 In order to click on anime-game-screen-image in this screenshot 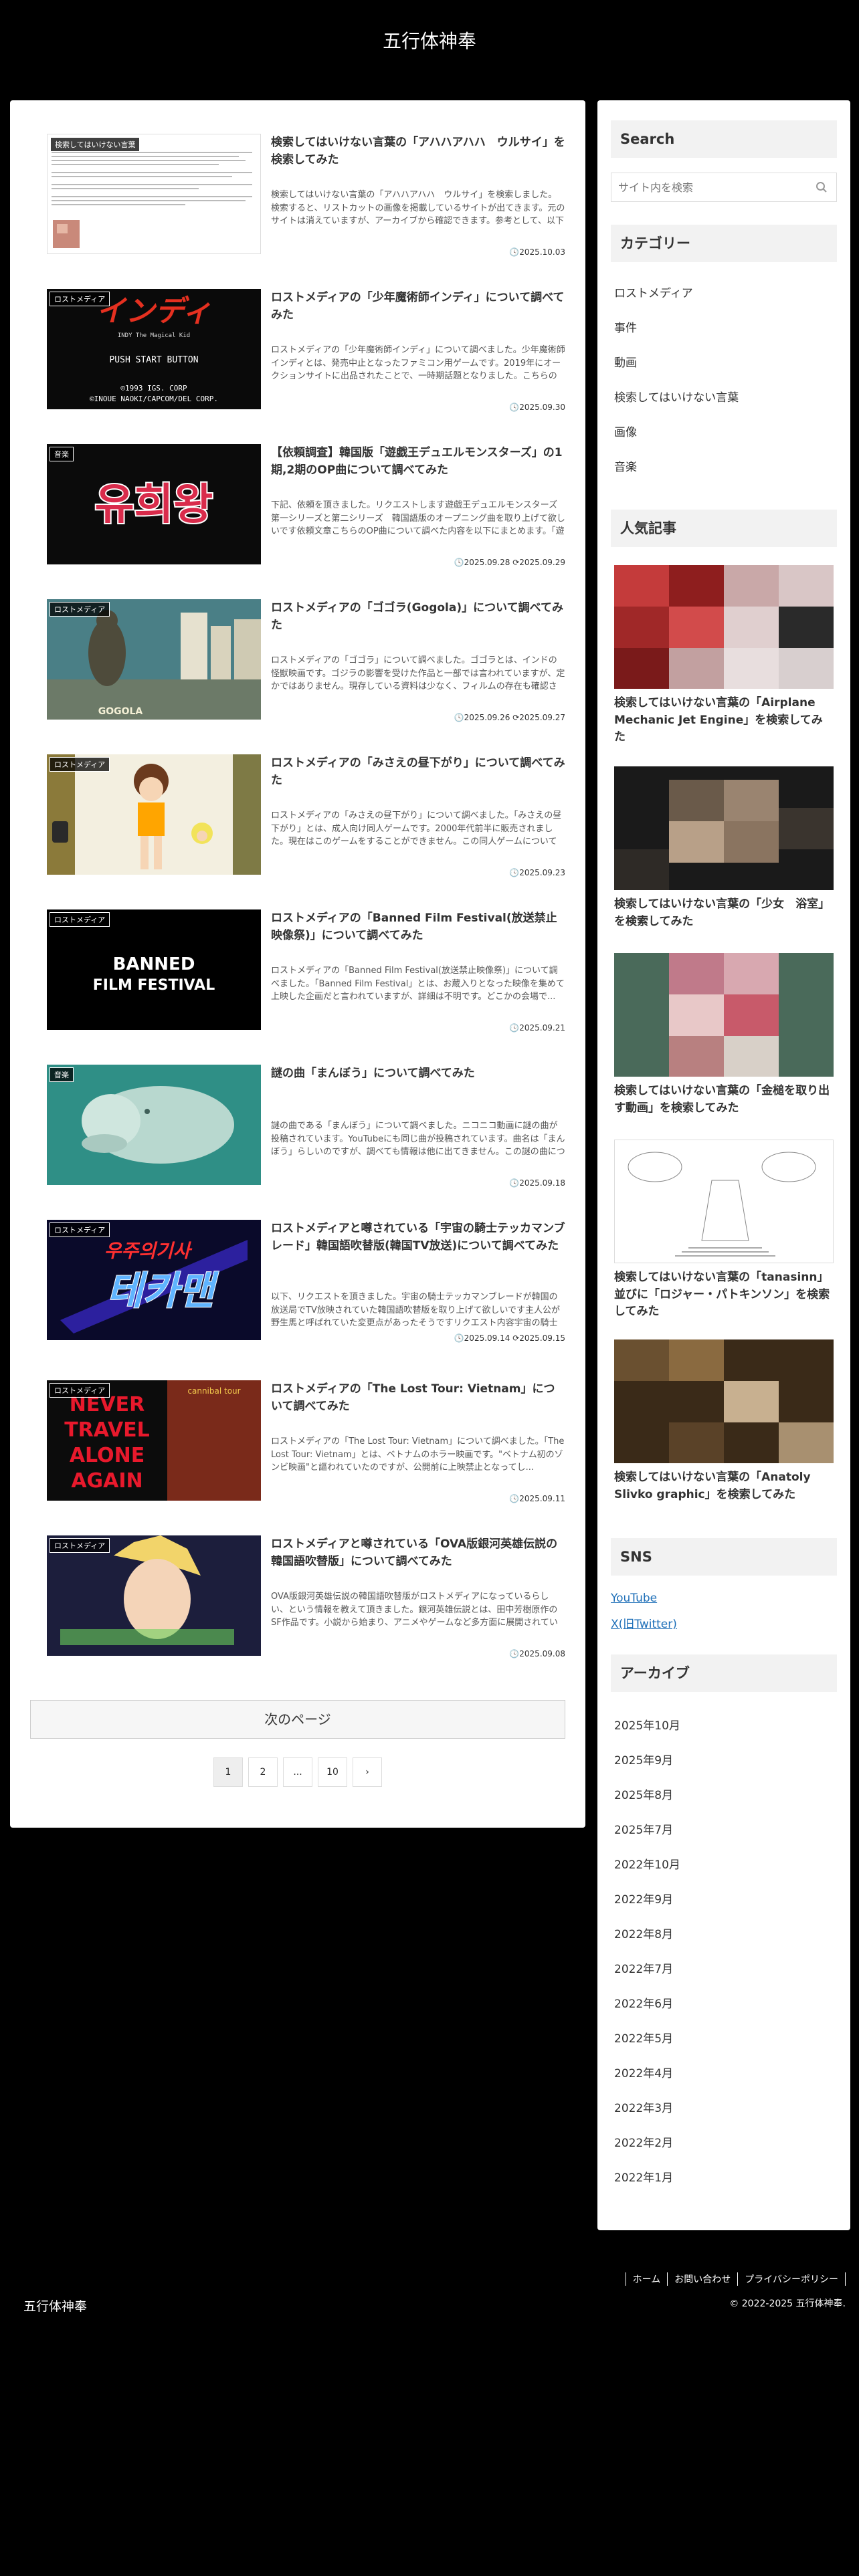, I will do `click(154, 815)`.